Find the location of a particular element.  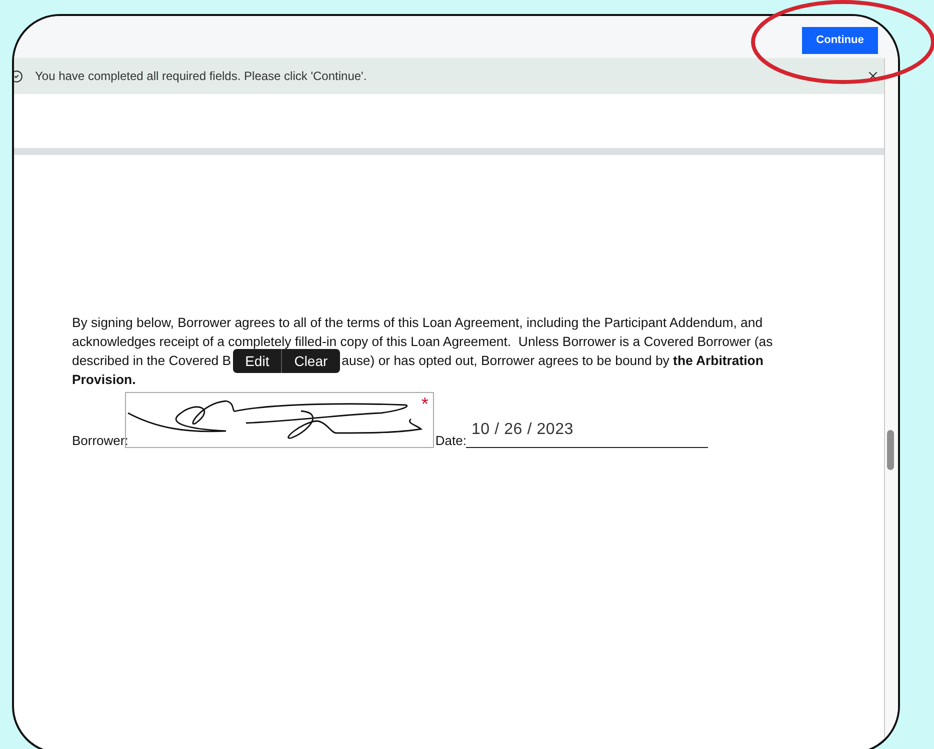

agreement-text-line: described in the Covered B is located at coordinates (152, 361).